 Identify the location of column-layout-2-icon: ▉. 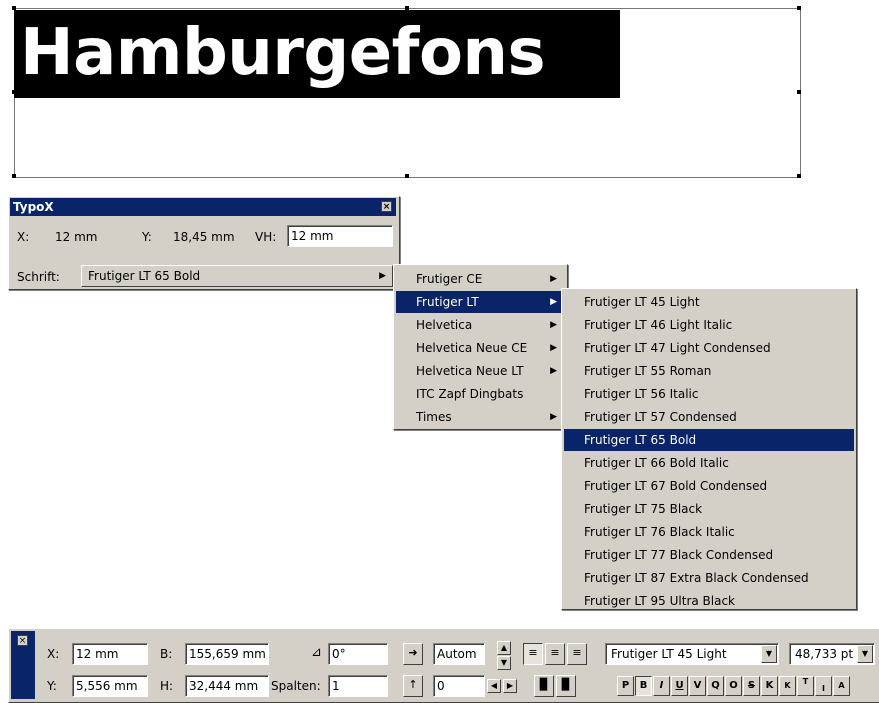
(566, 686).